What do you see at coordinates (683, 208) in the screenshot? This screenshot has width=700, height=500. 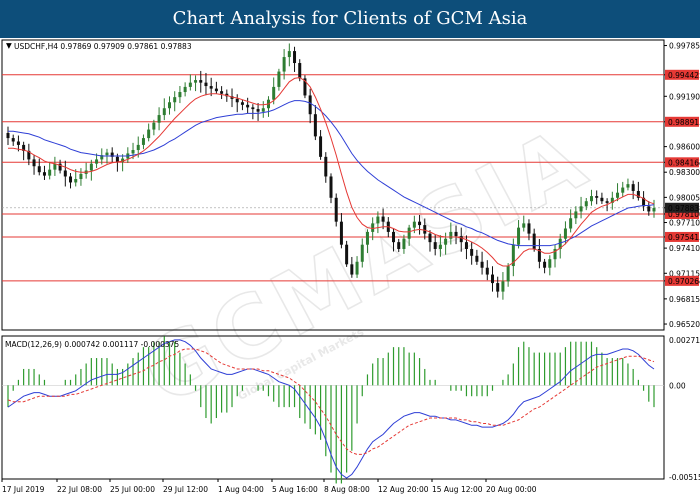 I see `current-price-label: 0.97883` at bounding box center [683, 208].